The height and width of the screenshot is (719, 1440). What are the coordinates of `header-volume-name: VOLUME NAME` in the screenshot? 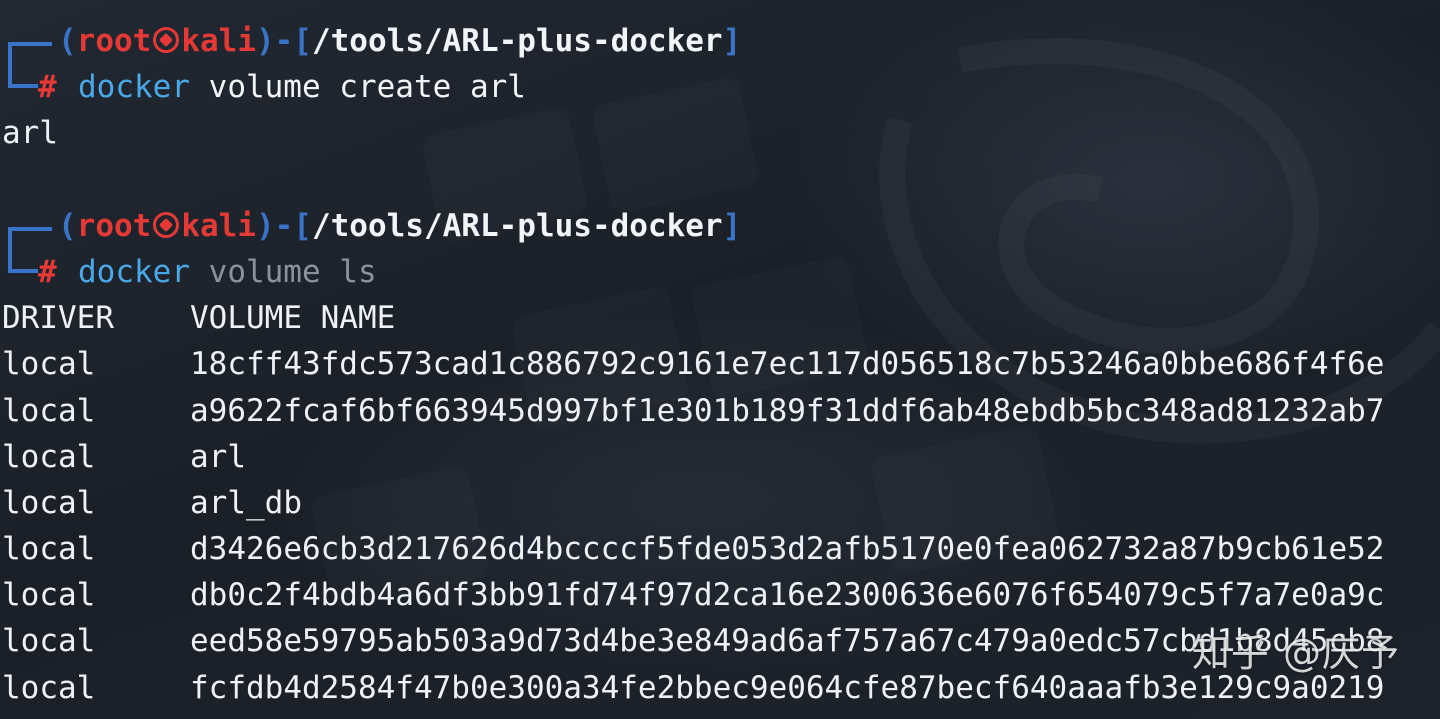 It's located at (293, 318).